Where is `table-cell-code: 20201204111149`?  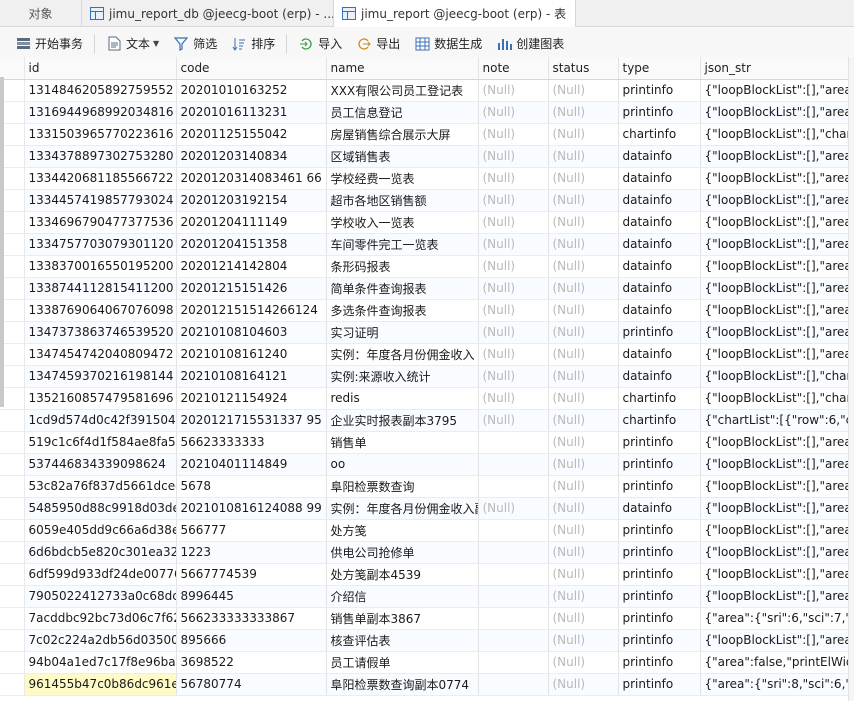
table-cell-code: 20201204111149 is located at coordinates (251, 222).